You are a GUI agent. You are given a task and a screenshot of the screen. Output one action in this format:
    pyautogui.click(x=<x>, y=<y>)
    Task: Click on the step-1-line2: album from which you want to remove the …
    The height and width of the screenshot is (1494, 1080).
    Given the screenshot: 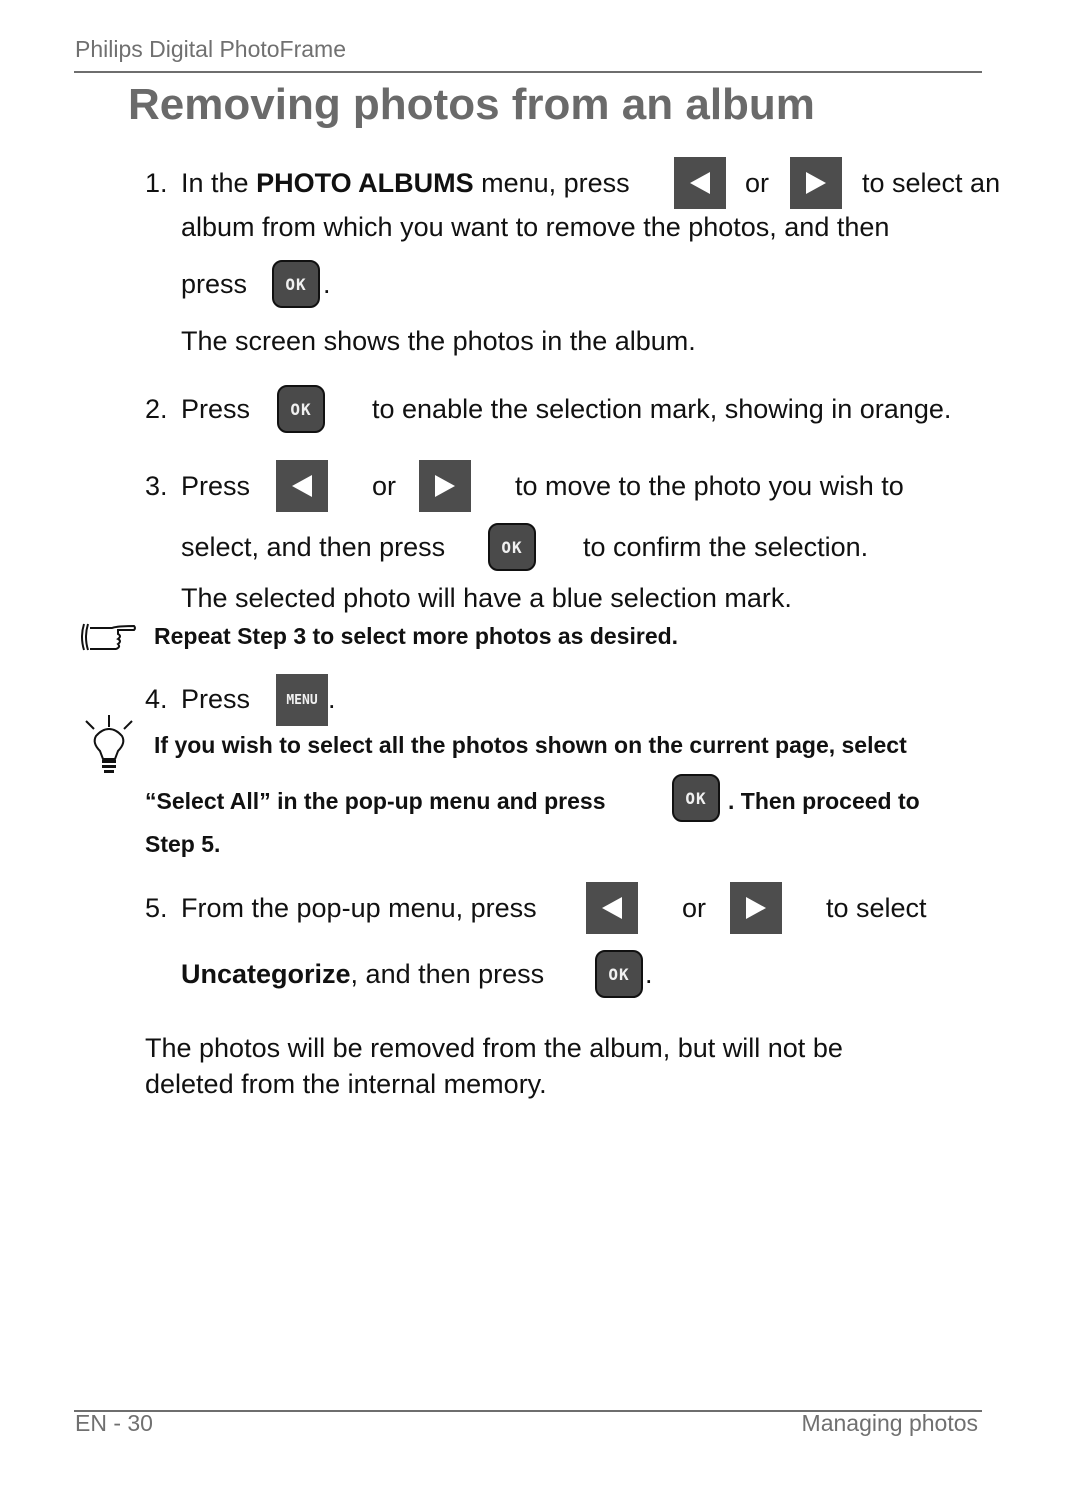 What is the action you would take?
    pyautogui.click(x=535, y=227)
    